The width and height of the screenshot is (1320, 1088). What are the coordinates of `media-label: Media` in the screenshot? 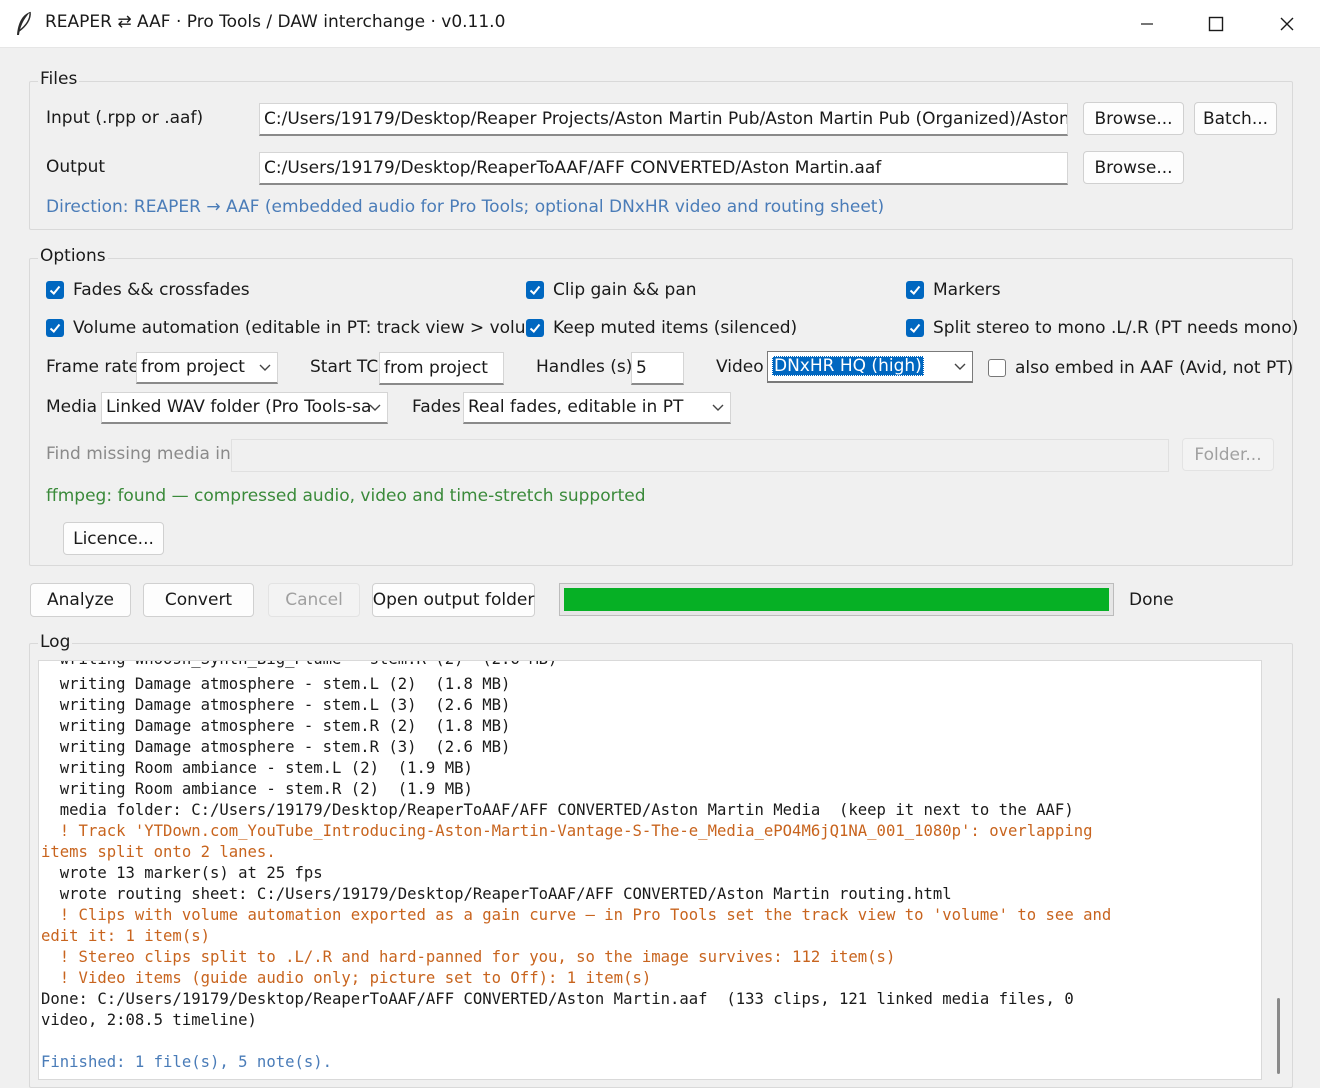 It's located at (72, 407).